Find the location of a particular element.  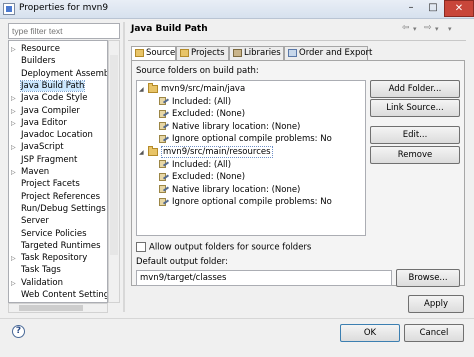

nav-item: Java Build Path is located at coordinates (48, 85).